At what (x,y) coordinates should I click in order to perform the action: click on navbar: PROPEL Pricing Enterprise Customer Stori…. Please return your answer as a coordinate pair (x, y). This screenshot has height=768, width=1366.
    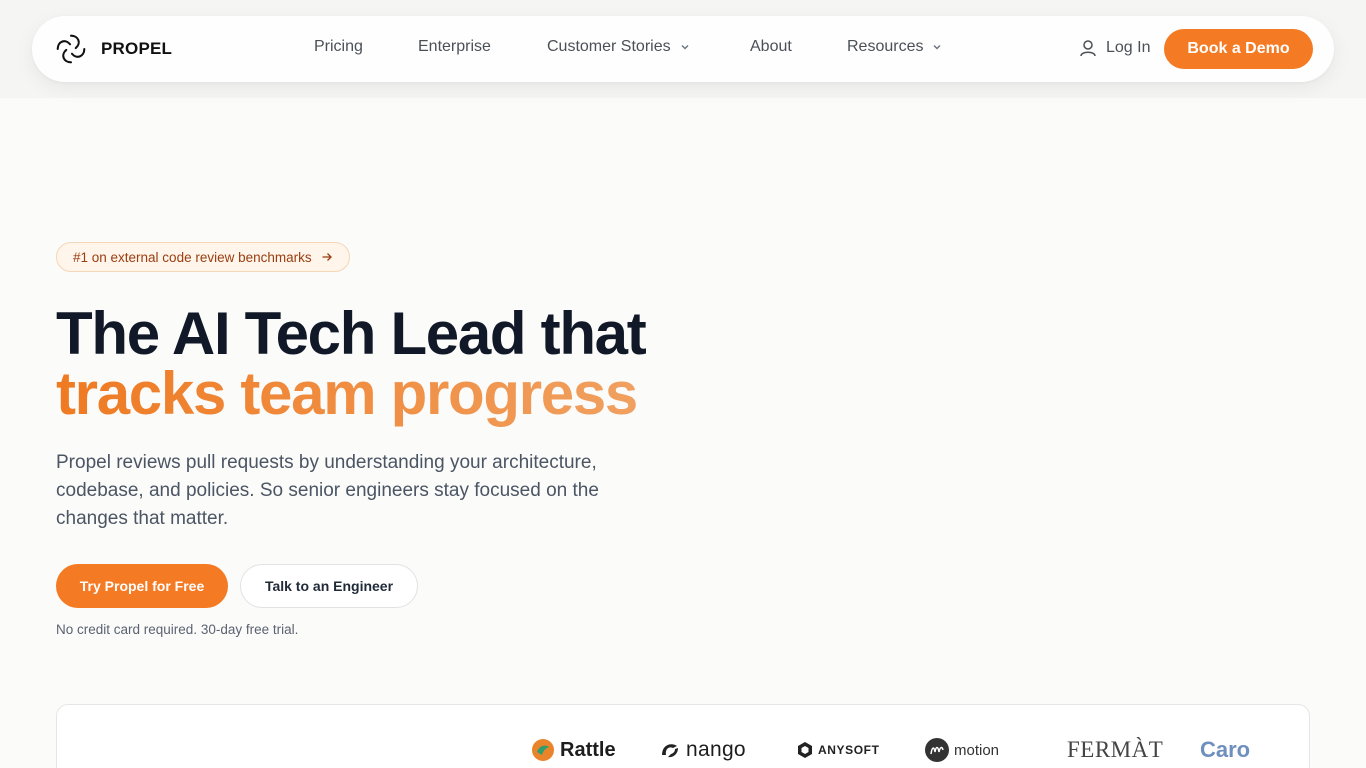
    Looking at the image, I should click on (683, 49).